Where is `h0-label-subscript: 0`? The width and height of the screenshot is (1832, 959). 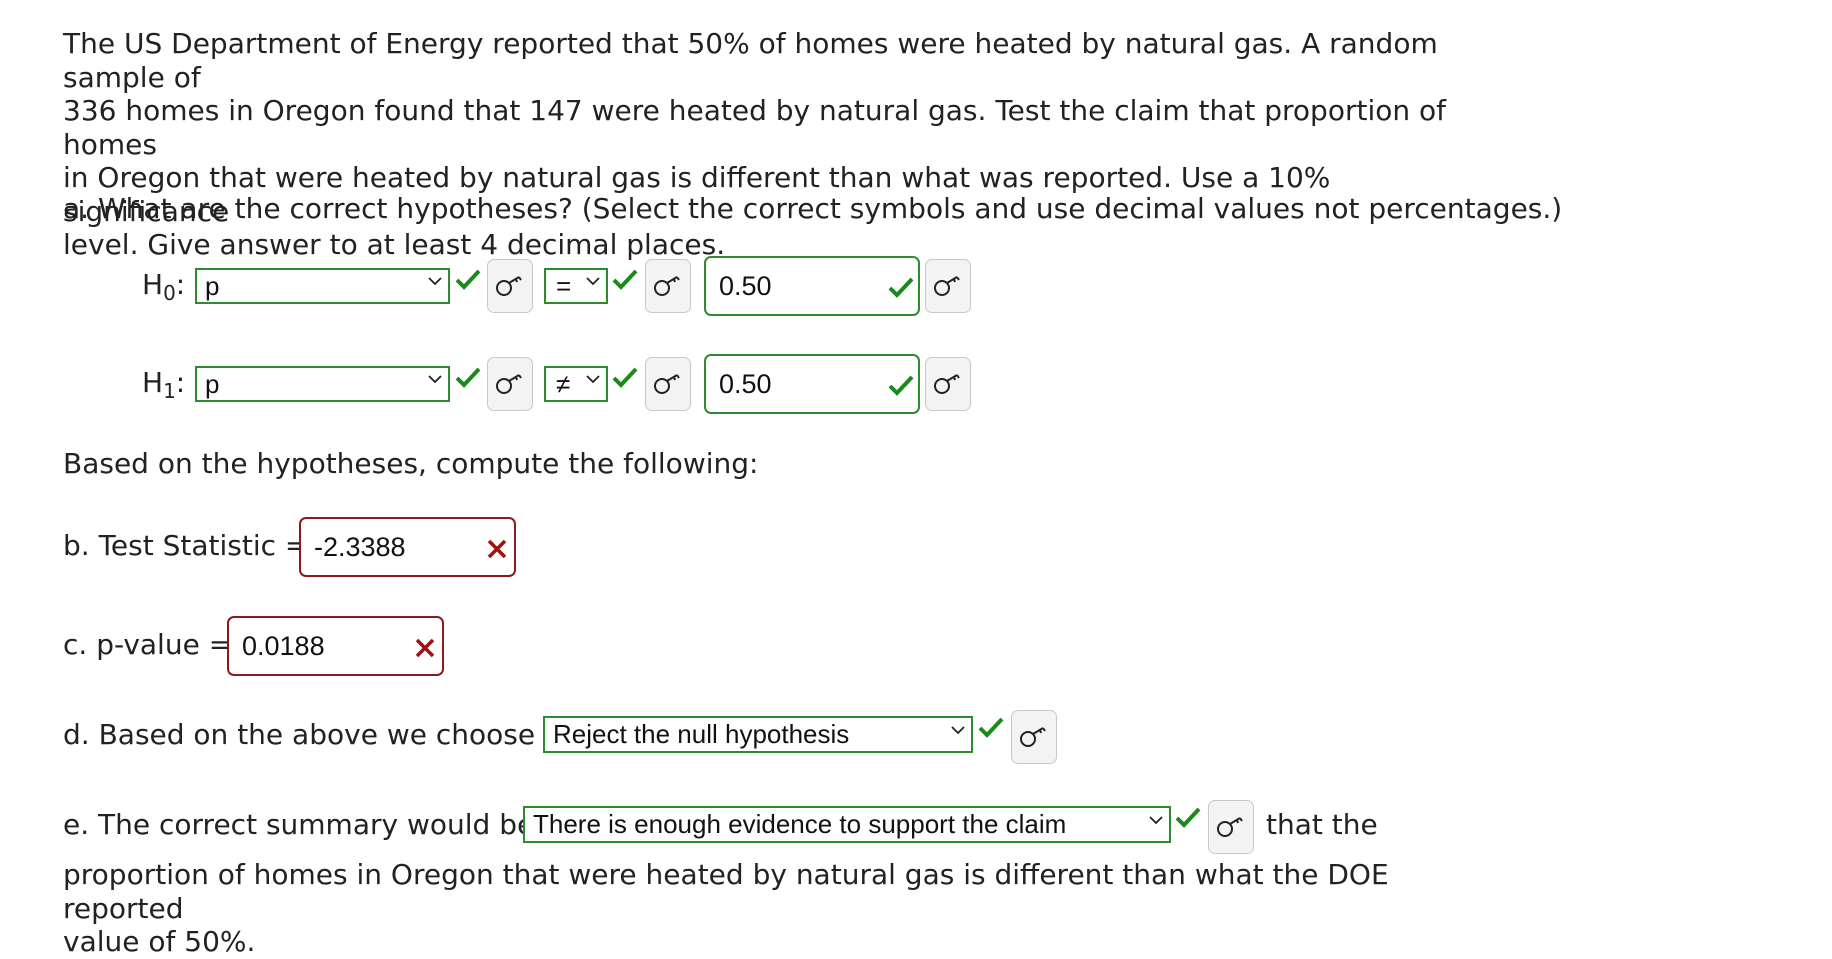 h0-label-subscript: 0 is located at coordinates (169, 293).